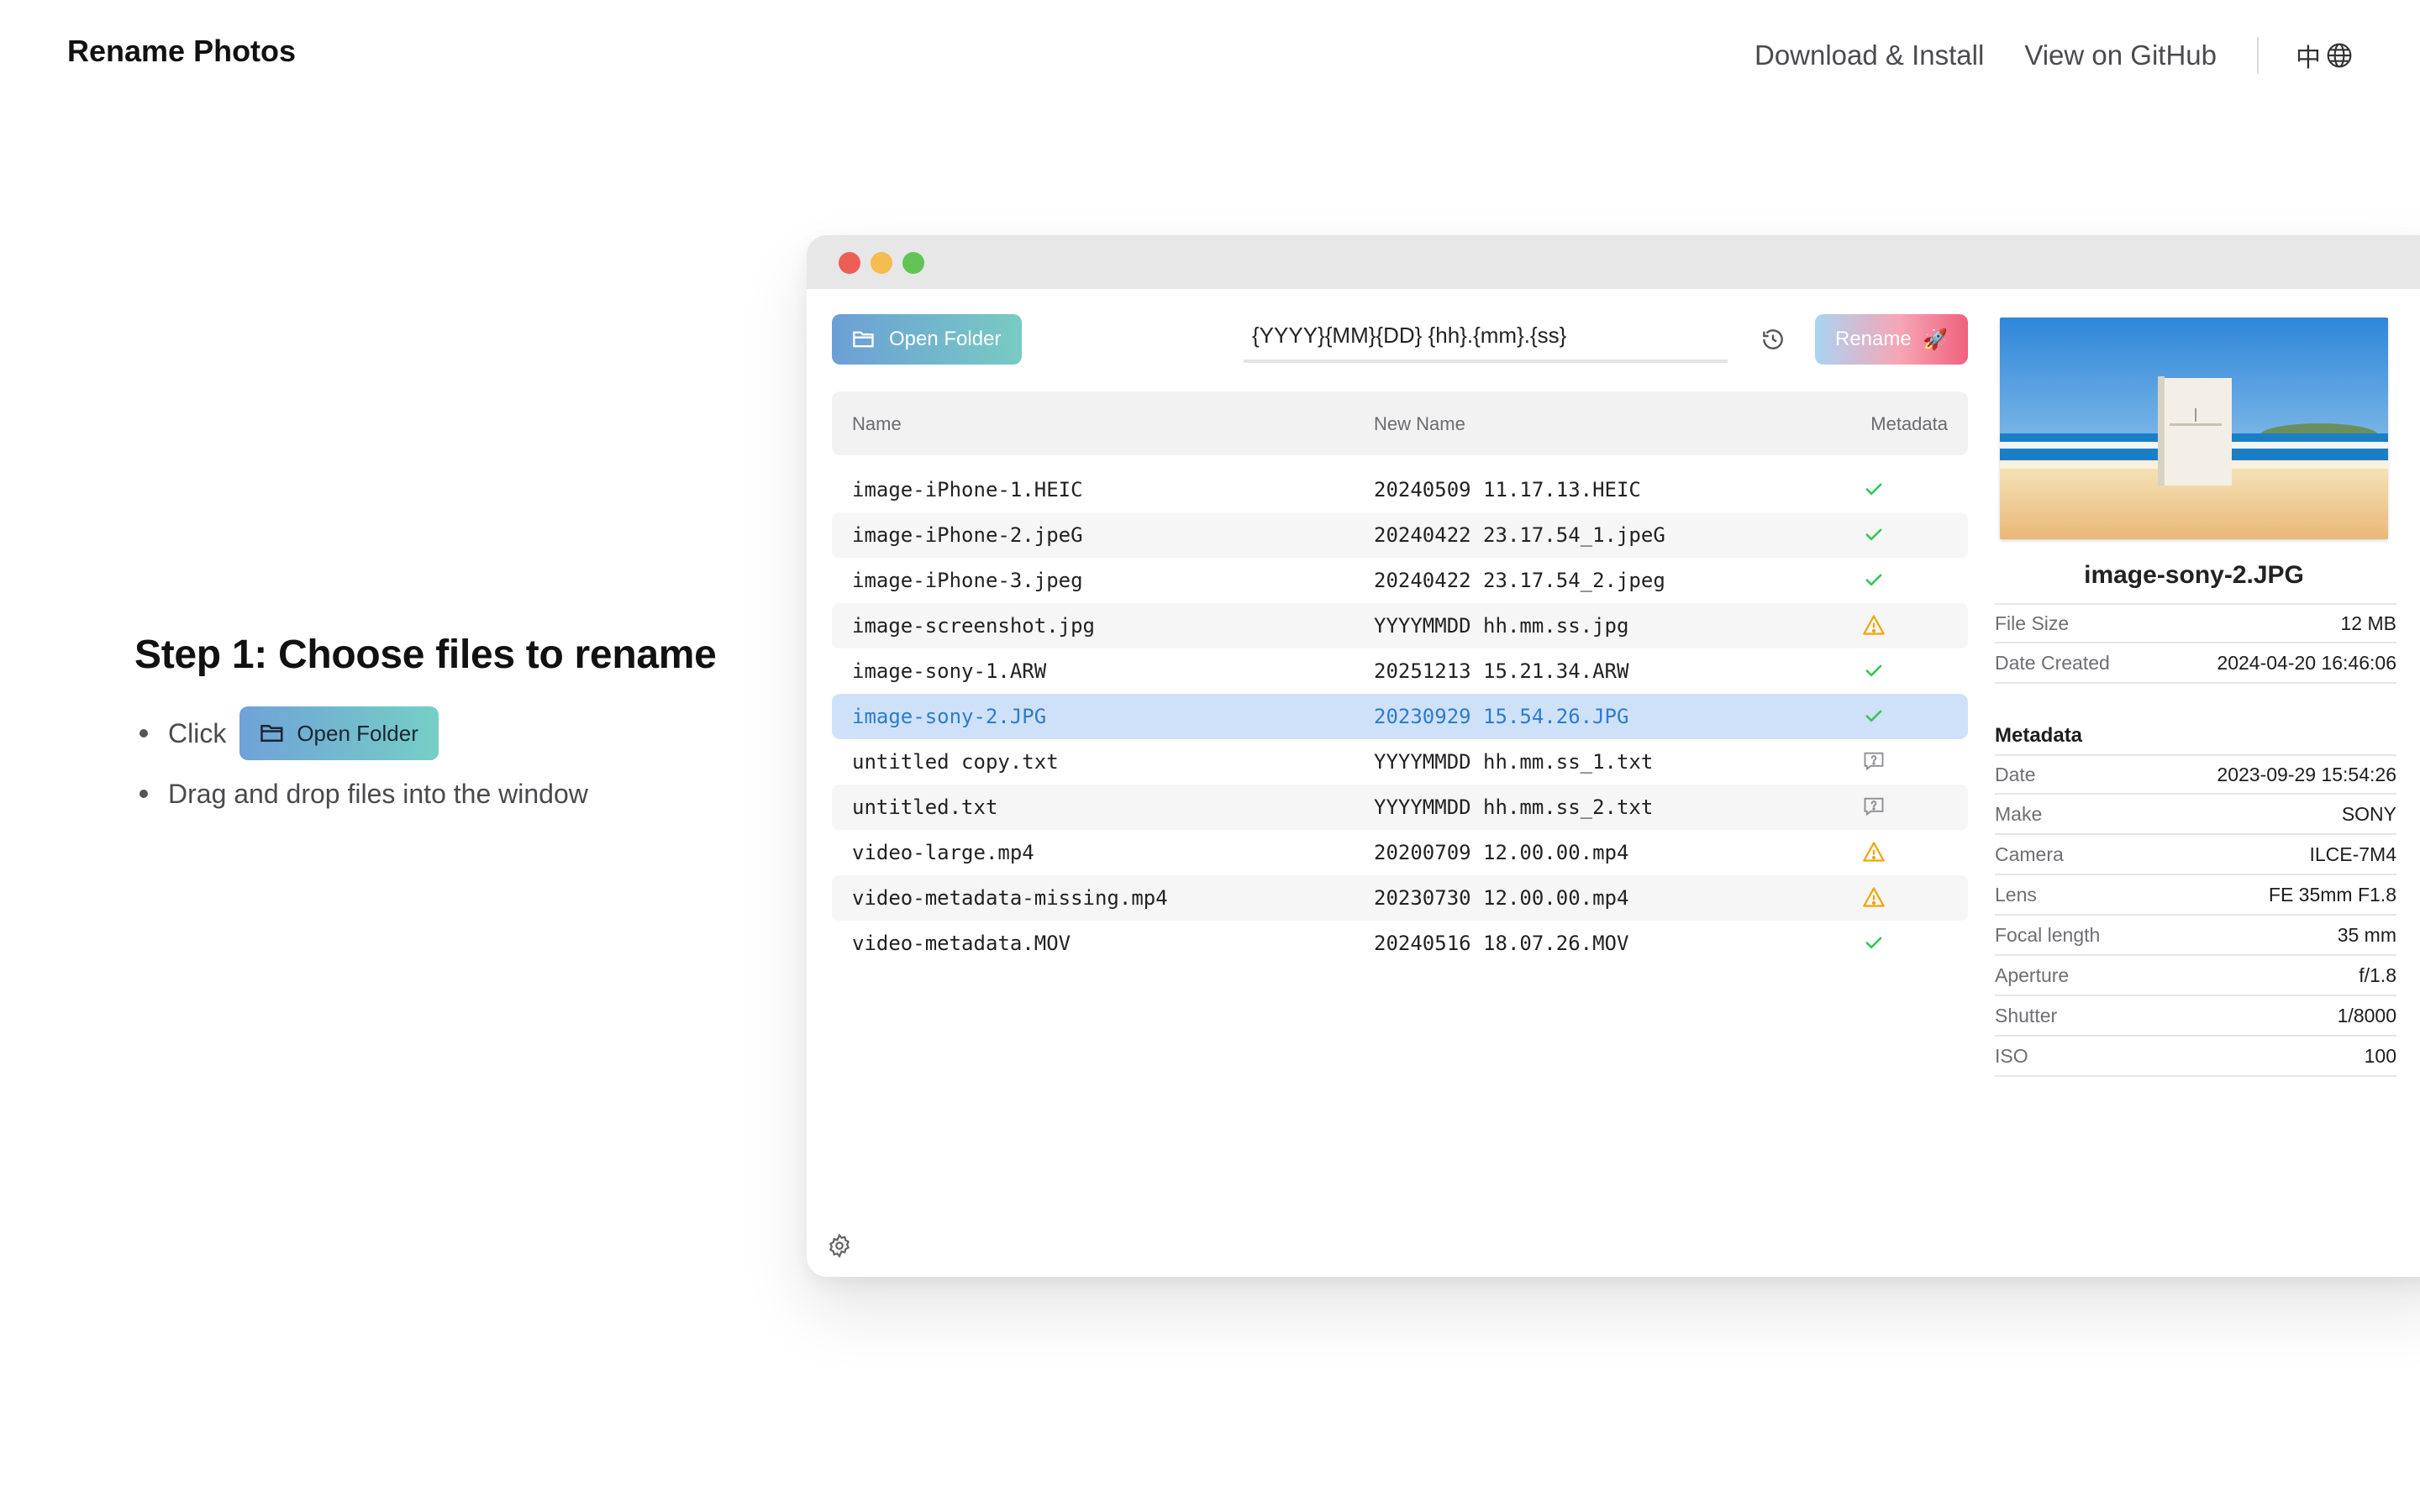 The height and width of the screenshot is (1512, 2420). What do you see at coordinates (2332, 894) in the screenshot?
I see `info-value: FE 35mm F1.8` at bounding box center [2332, 894].